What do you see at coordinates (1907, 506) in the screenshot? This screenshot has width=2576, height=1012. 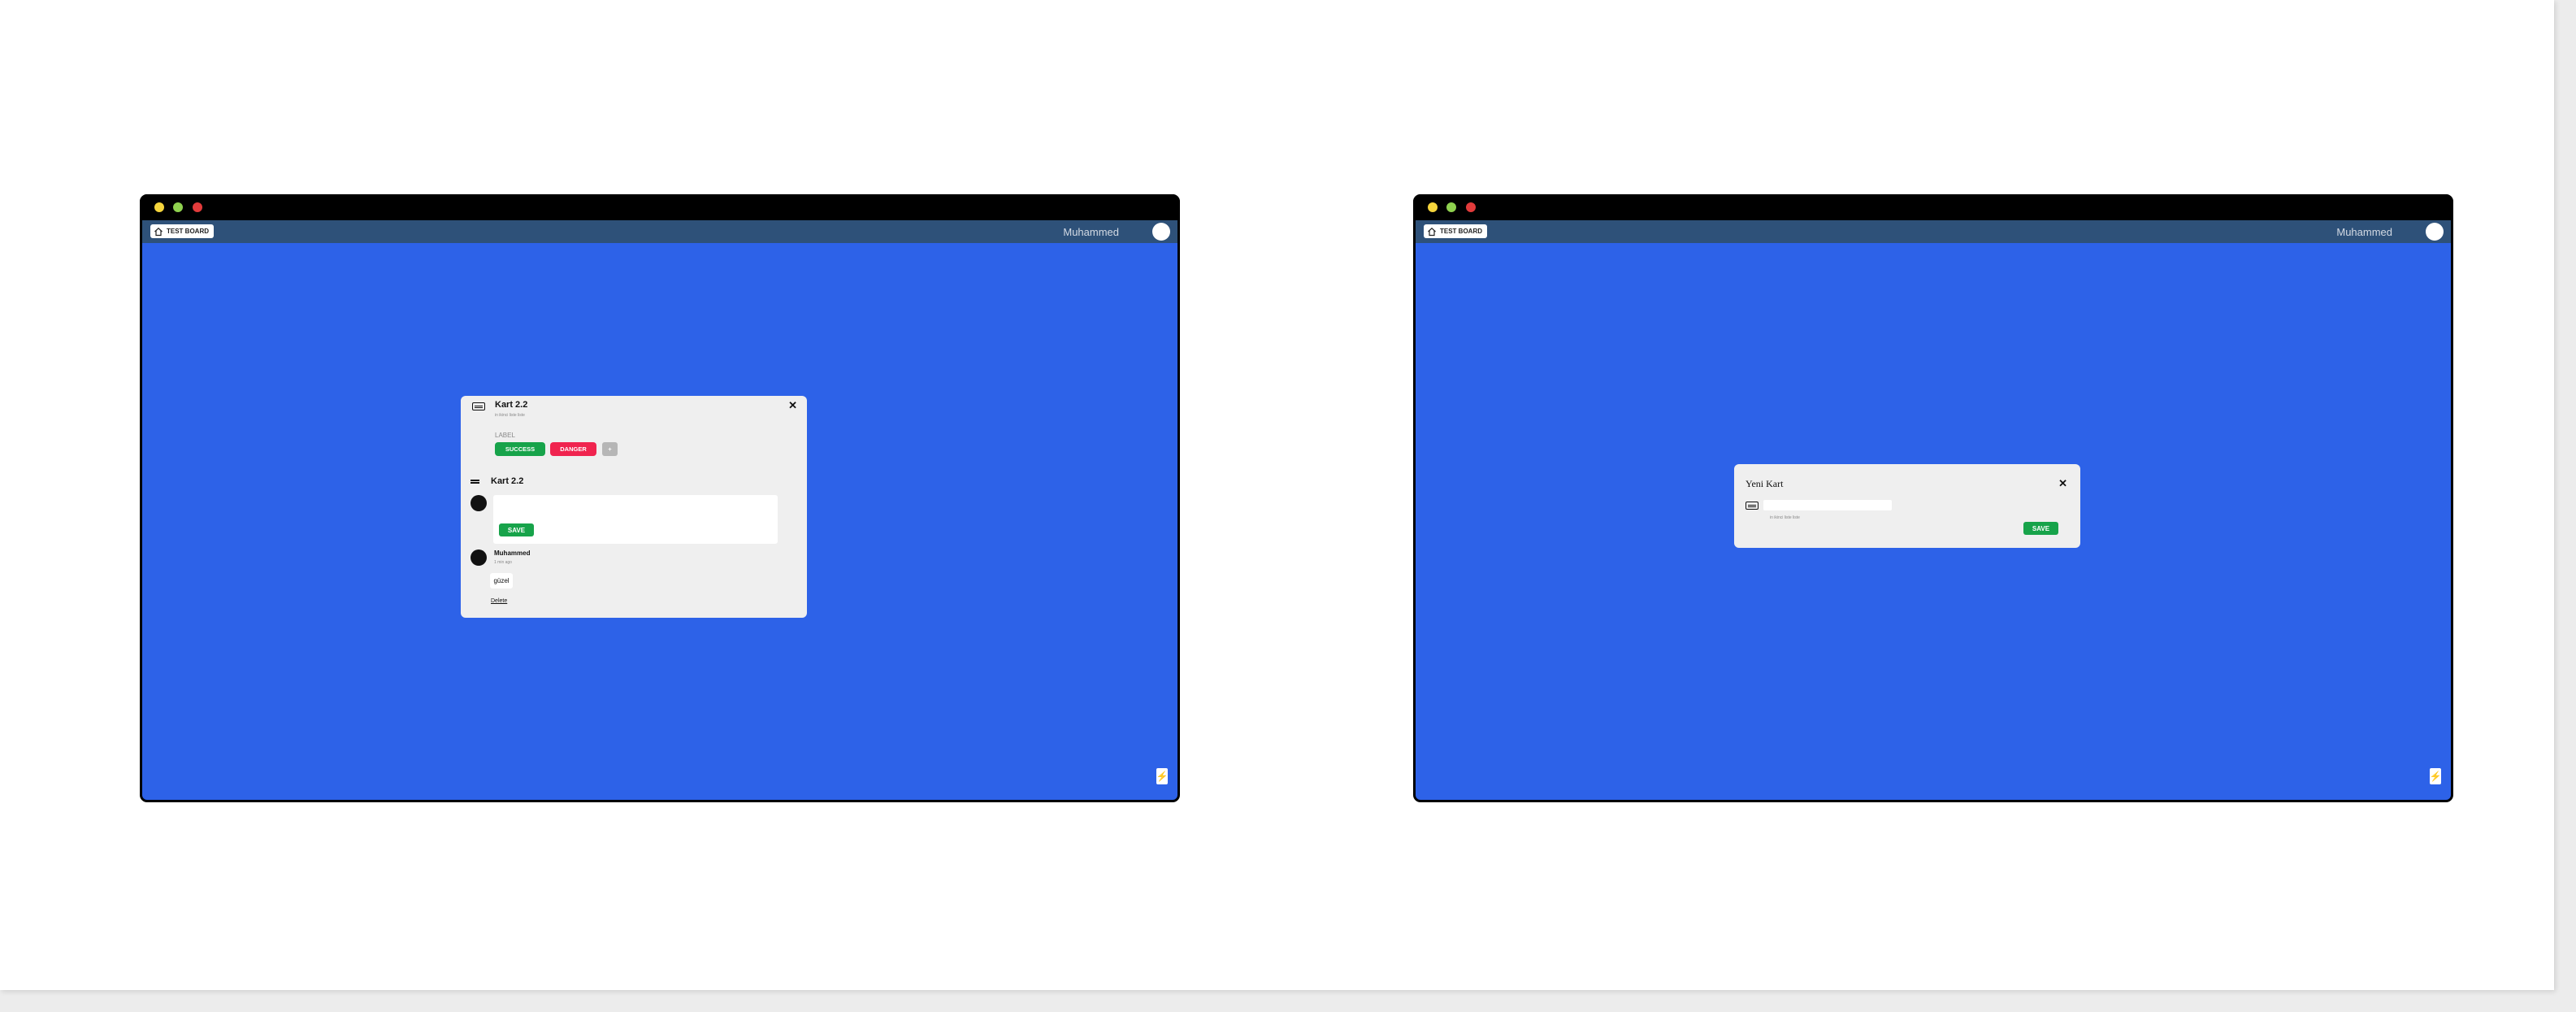 I see `new-card-modal: Yeni Kart ✕ in ikinci liste liste SAVE` at bounding box center [1907, 506].